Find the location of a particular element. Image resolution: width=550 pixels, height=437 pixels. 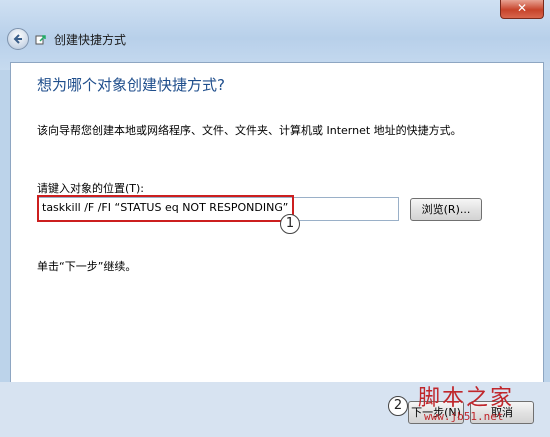

back-button is located at coordinates (18, 39).